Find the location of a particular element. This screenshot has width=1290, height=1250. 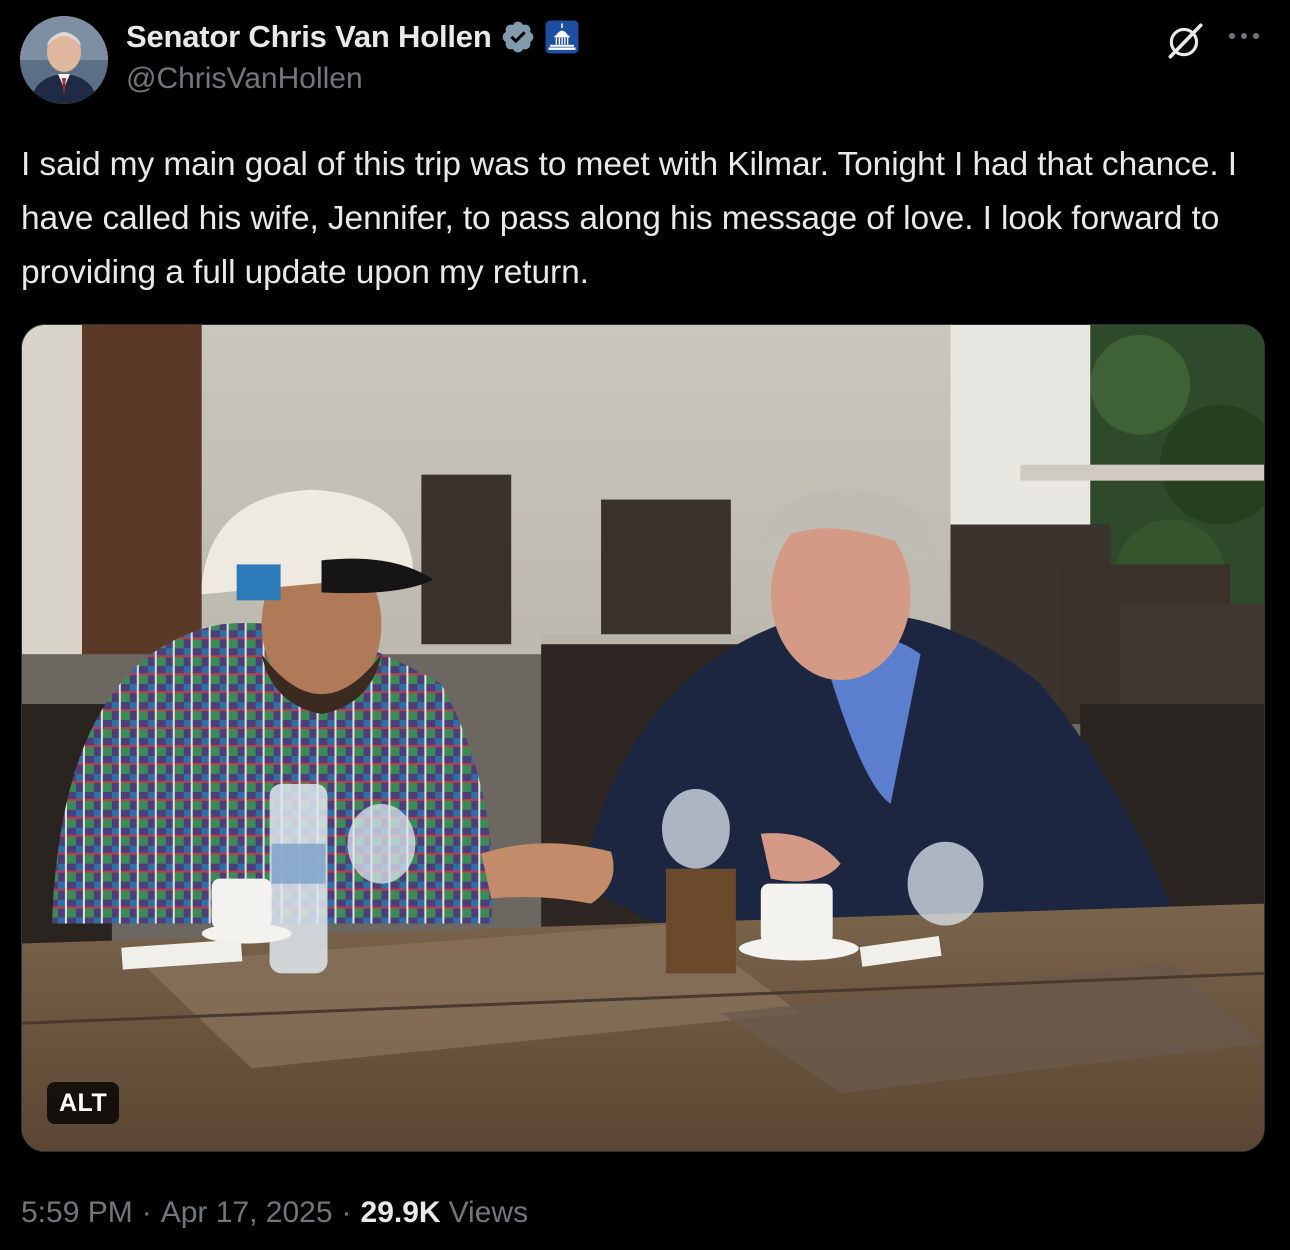

tweet-meta: 5:59 PM · Apr 17, 2025 · 29.9K Views is located at coordinates (274, 1213).